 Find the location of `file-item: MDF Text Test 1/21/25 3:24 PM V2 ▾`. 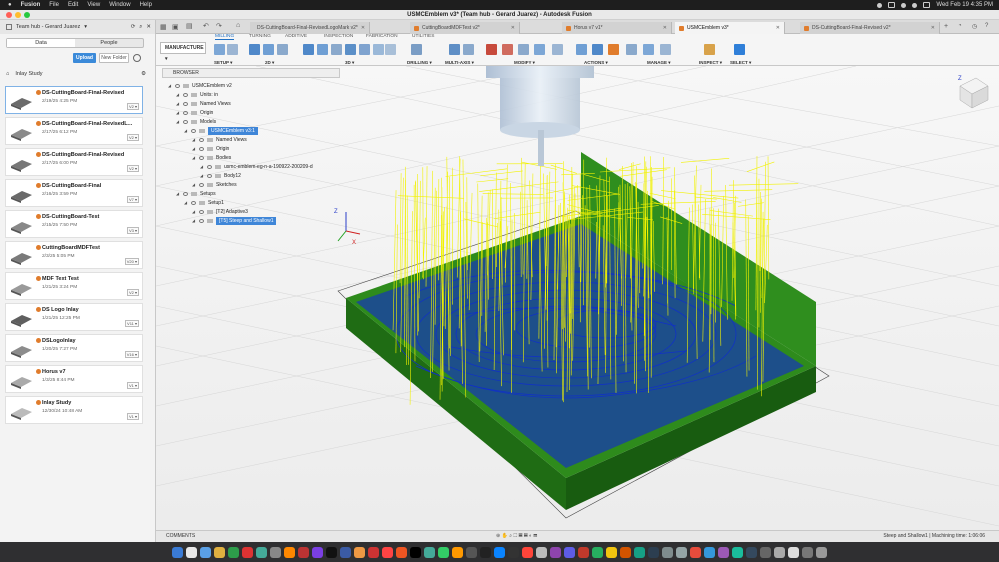

file-item: MDF Text Test 1/21/25 3:24 PM V2 ▾ is located at coordinates (74, 286).